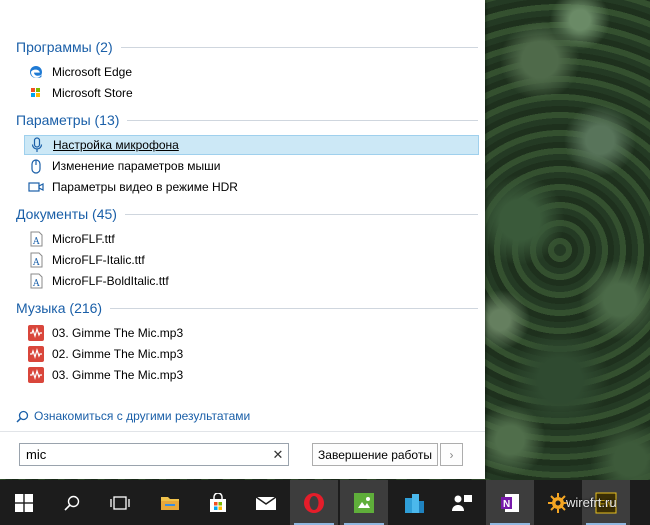  What do you see at coordinates (414, 502) in the screenshot?
I see `buildings-icon` at bounding box center [414, 502].